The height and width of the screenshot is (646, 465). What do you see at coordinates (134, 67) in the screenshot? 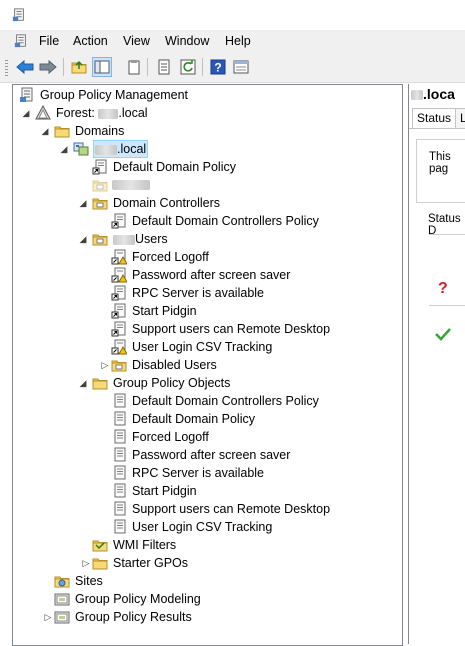
I see `copy-button` at bounding box center [134, 67].